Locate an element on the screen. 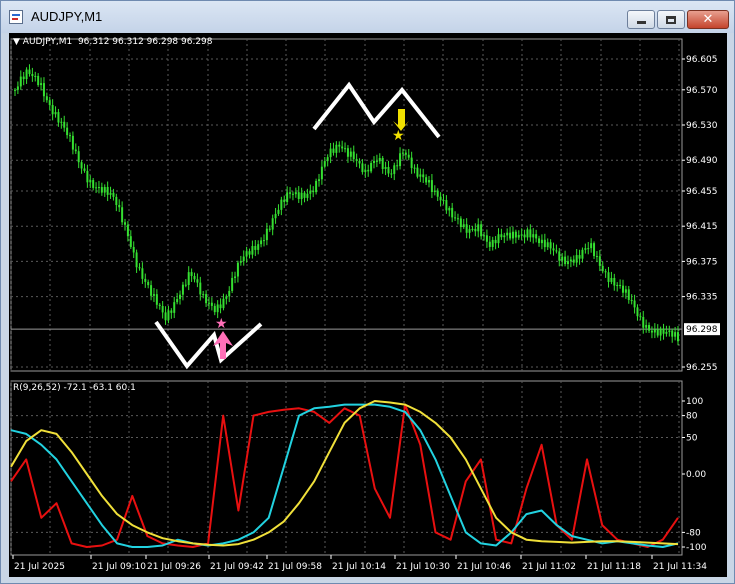 The height and width of the screenshot is (584, 735). price-axis-label: 96.415 is located at coordinates (702, 227).